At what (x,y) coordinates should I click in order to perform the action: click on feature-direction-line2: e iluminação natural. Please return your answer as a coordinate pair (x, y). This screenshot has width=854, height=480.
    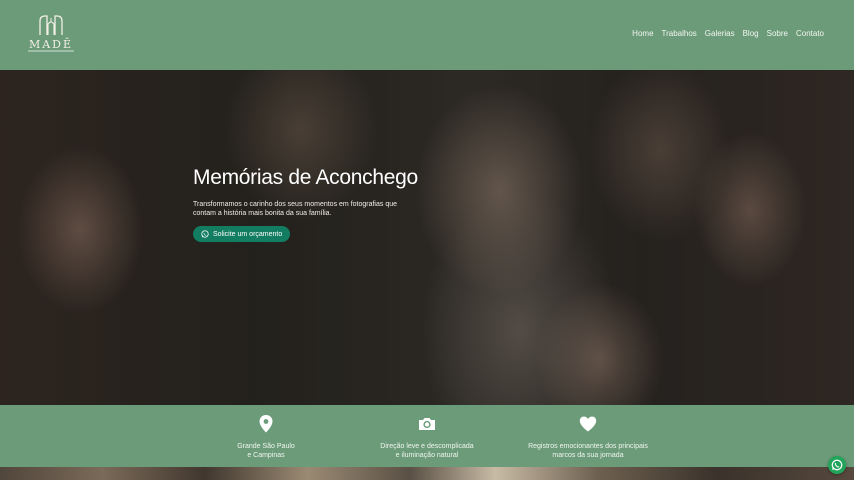
    Looking at the image, I should click on (427, 455).